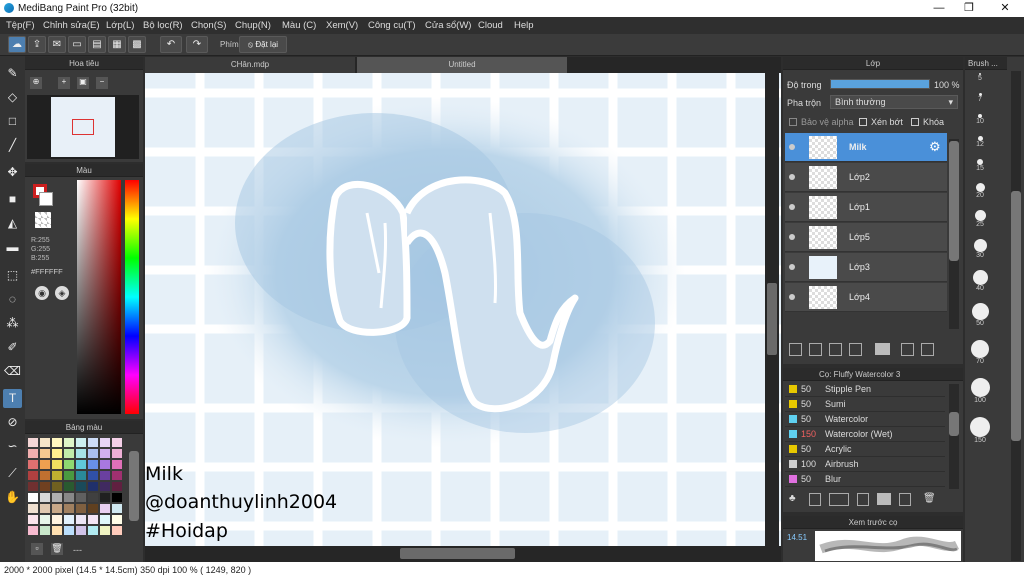 Image resolution: width=1024 pixels, height=578 pixels. I want to click on merge-layer-icon, so click(927, 349).